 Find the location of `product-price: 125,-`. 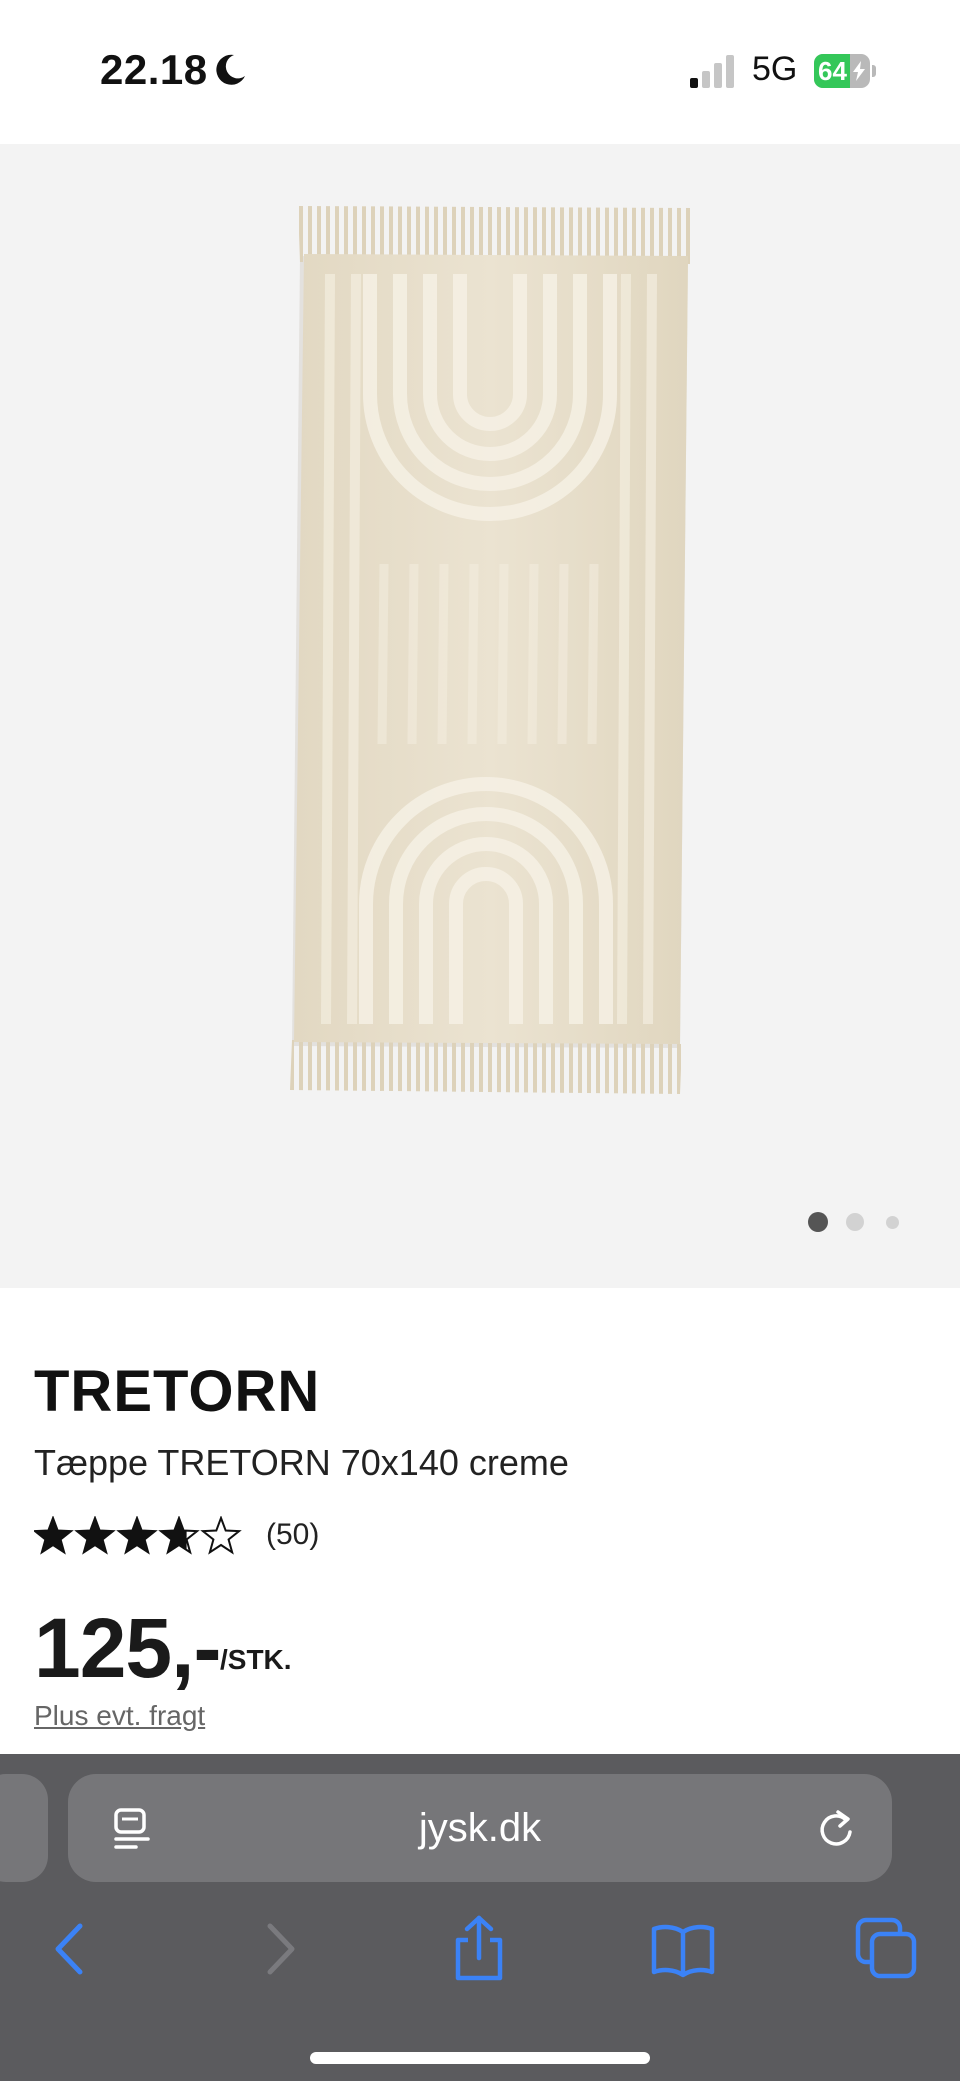

product-price: 125,- is located at coordinates (127, 1648).